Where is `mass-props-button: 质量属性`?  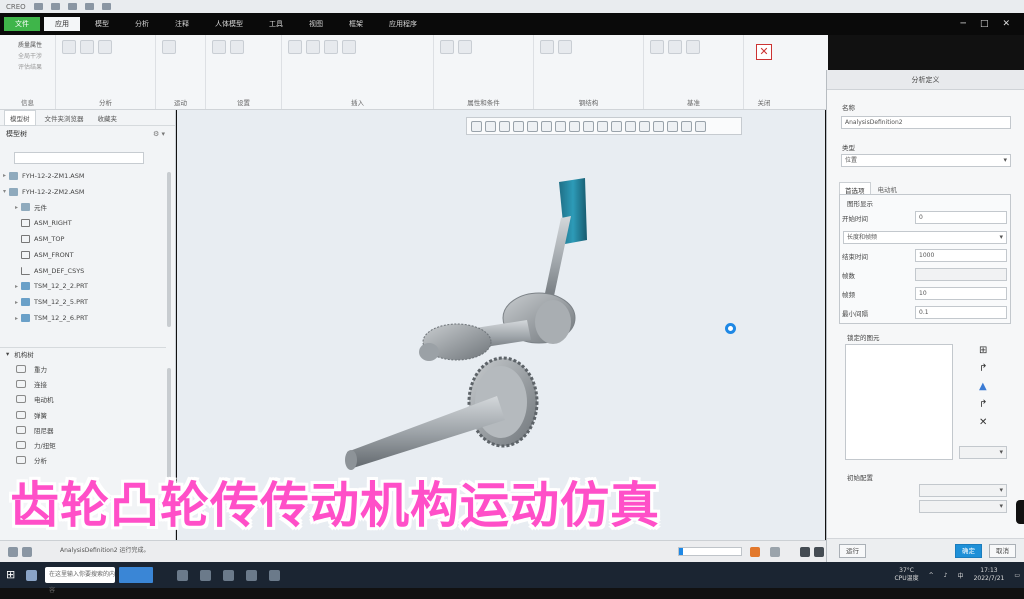 mass-props-button: 质量属性 is located at coordinates (27, 44).